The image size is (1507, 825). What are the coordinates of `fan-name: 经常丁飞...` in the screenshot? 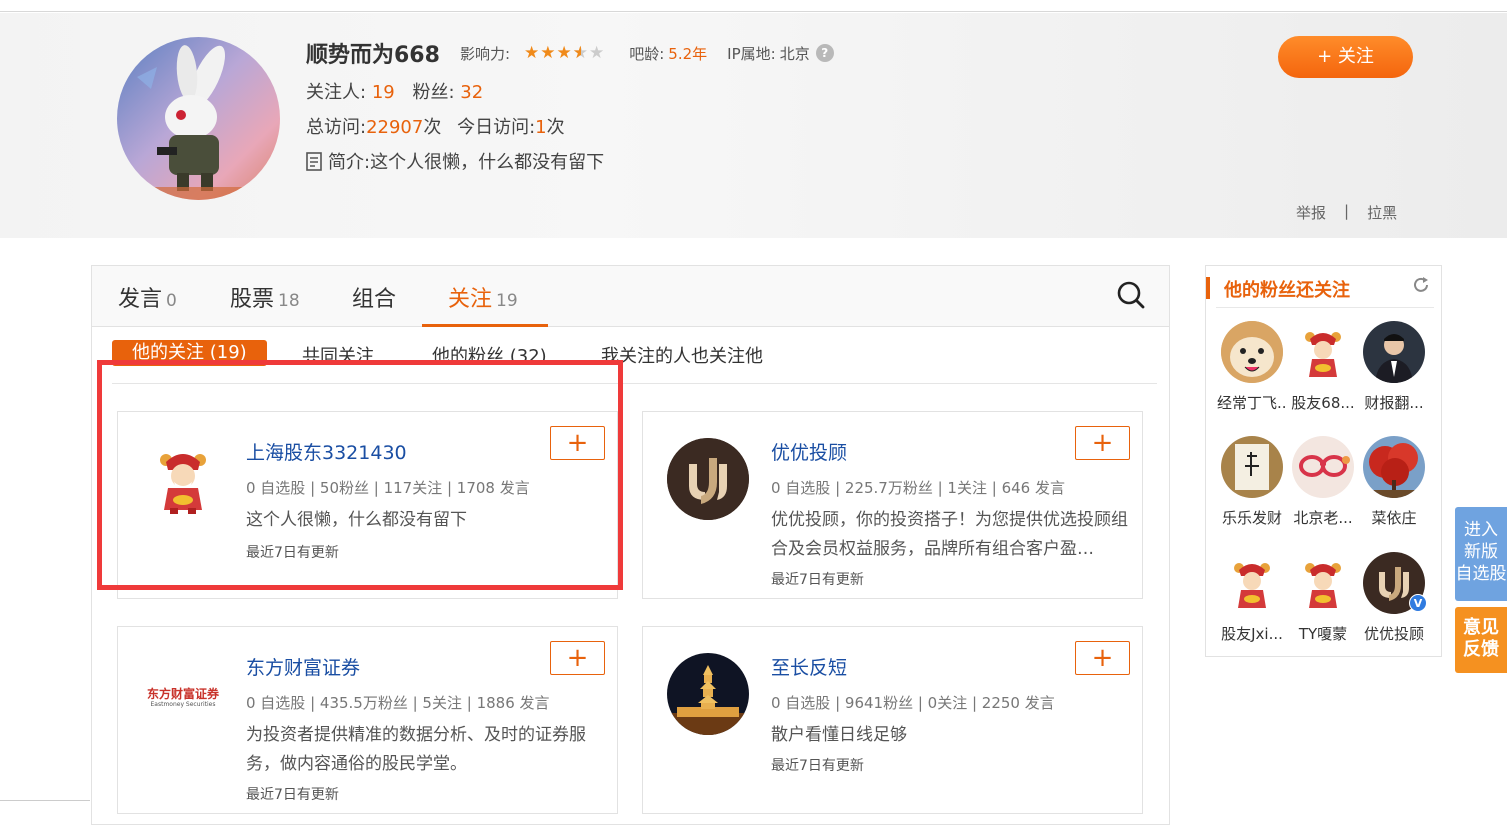 It's located at (1252, 403).